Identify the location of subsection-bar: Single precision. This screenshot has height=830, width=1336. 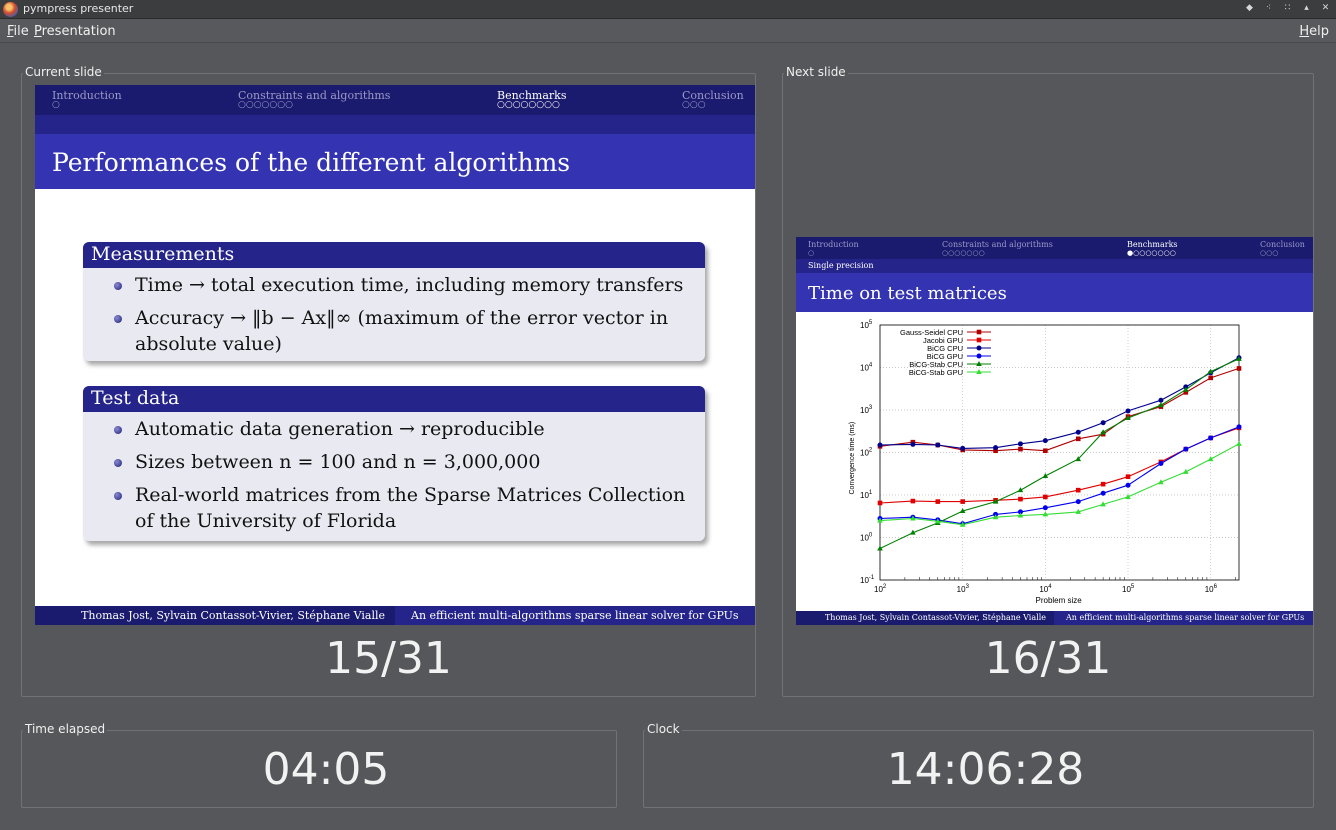
(1054, 266).